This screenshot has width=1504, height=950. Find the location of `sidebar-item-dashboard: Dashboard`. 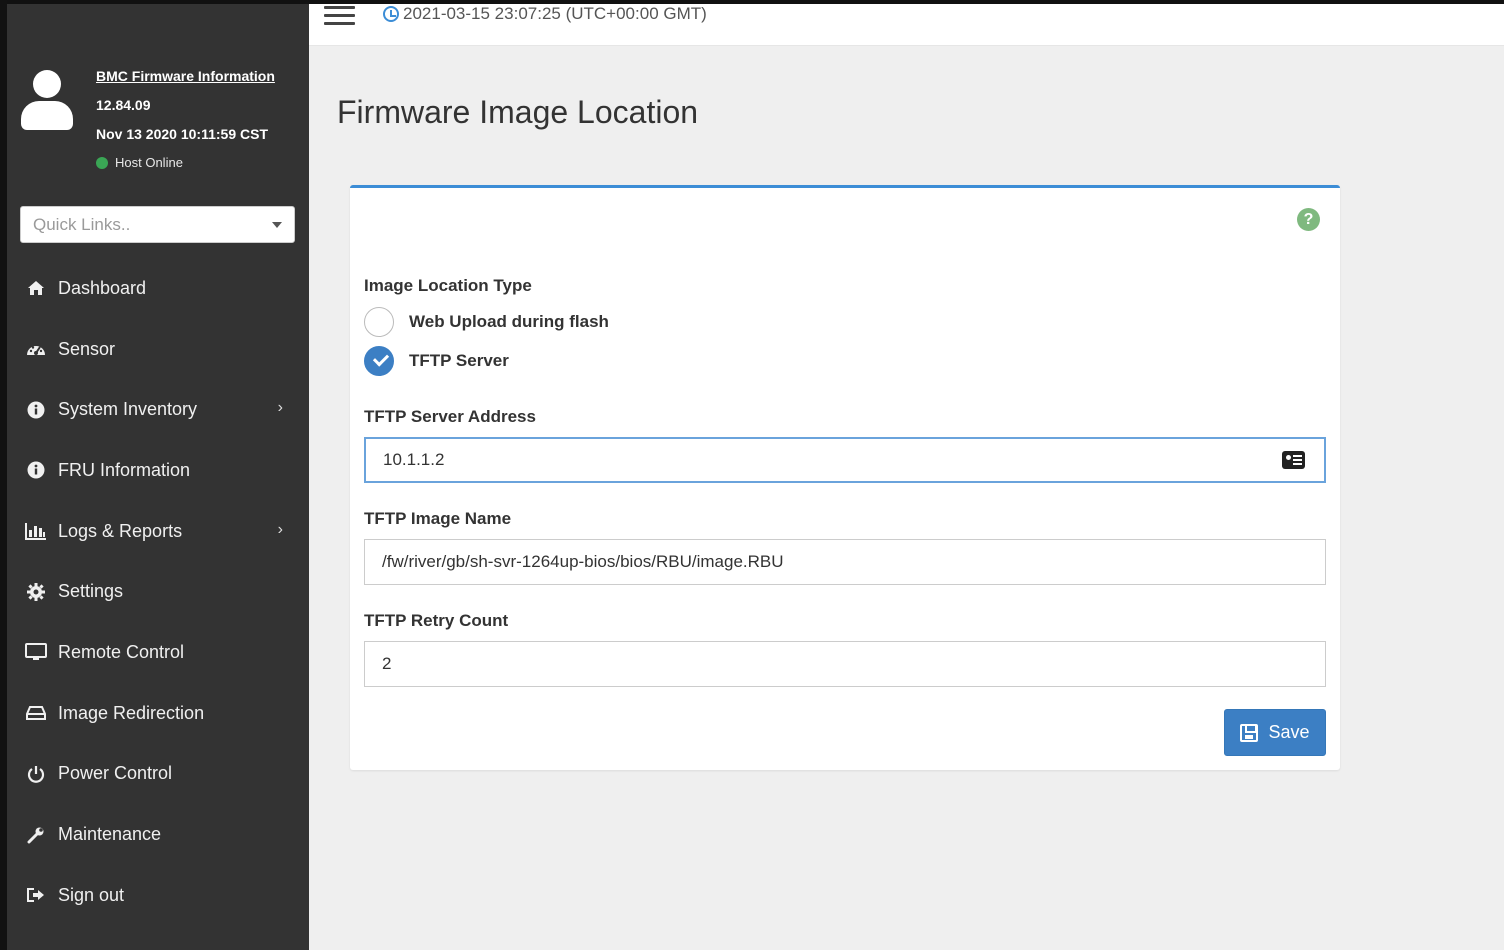

sidebar-item-dashboard: Dashboard is located at coordinates (158, 288).